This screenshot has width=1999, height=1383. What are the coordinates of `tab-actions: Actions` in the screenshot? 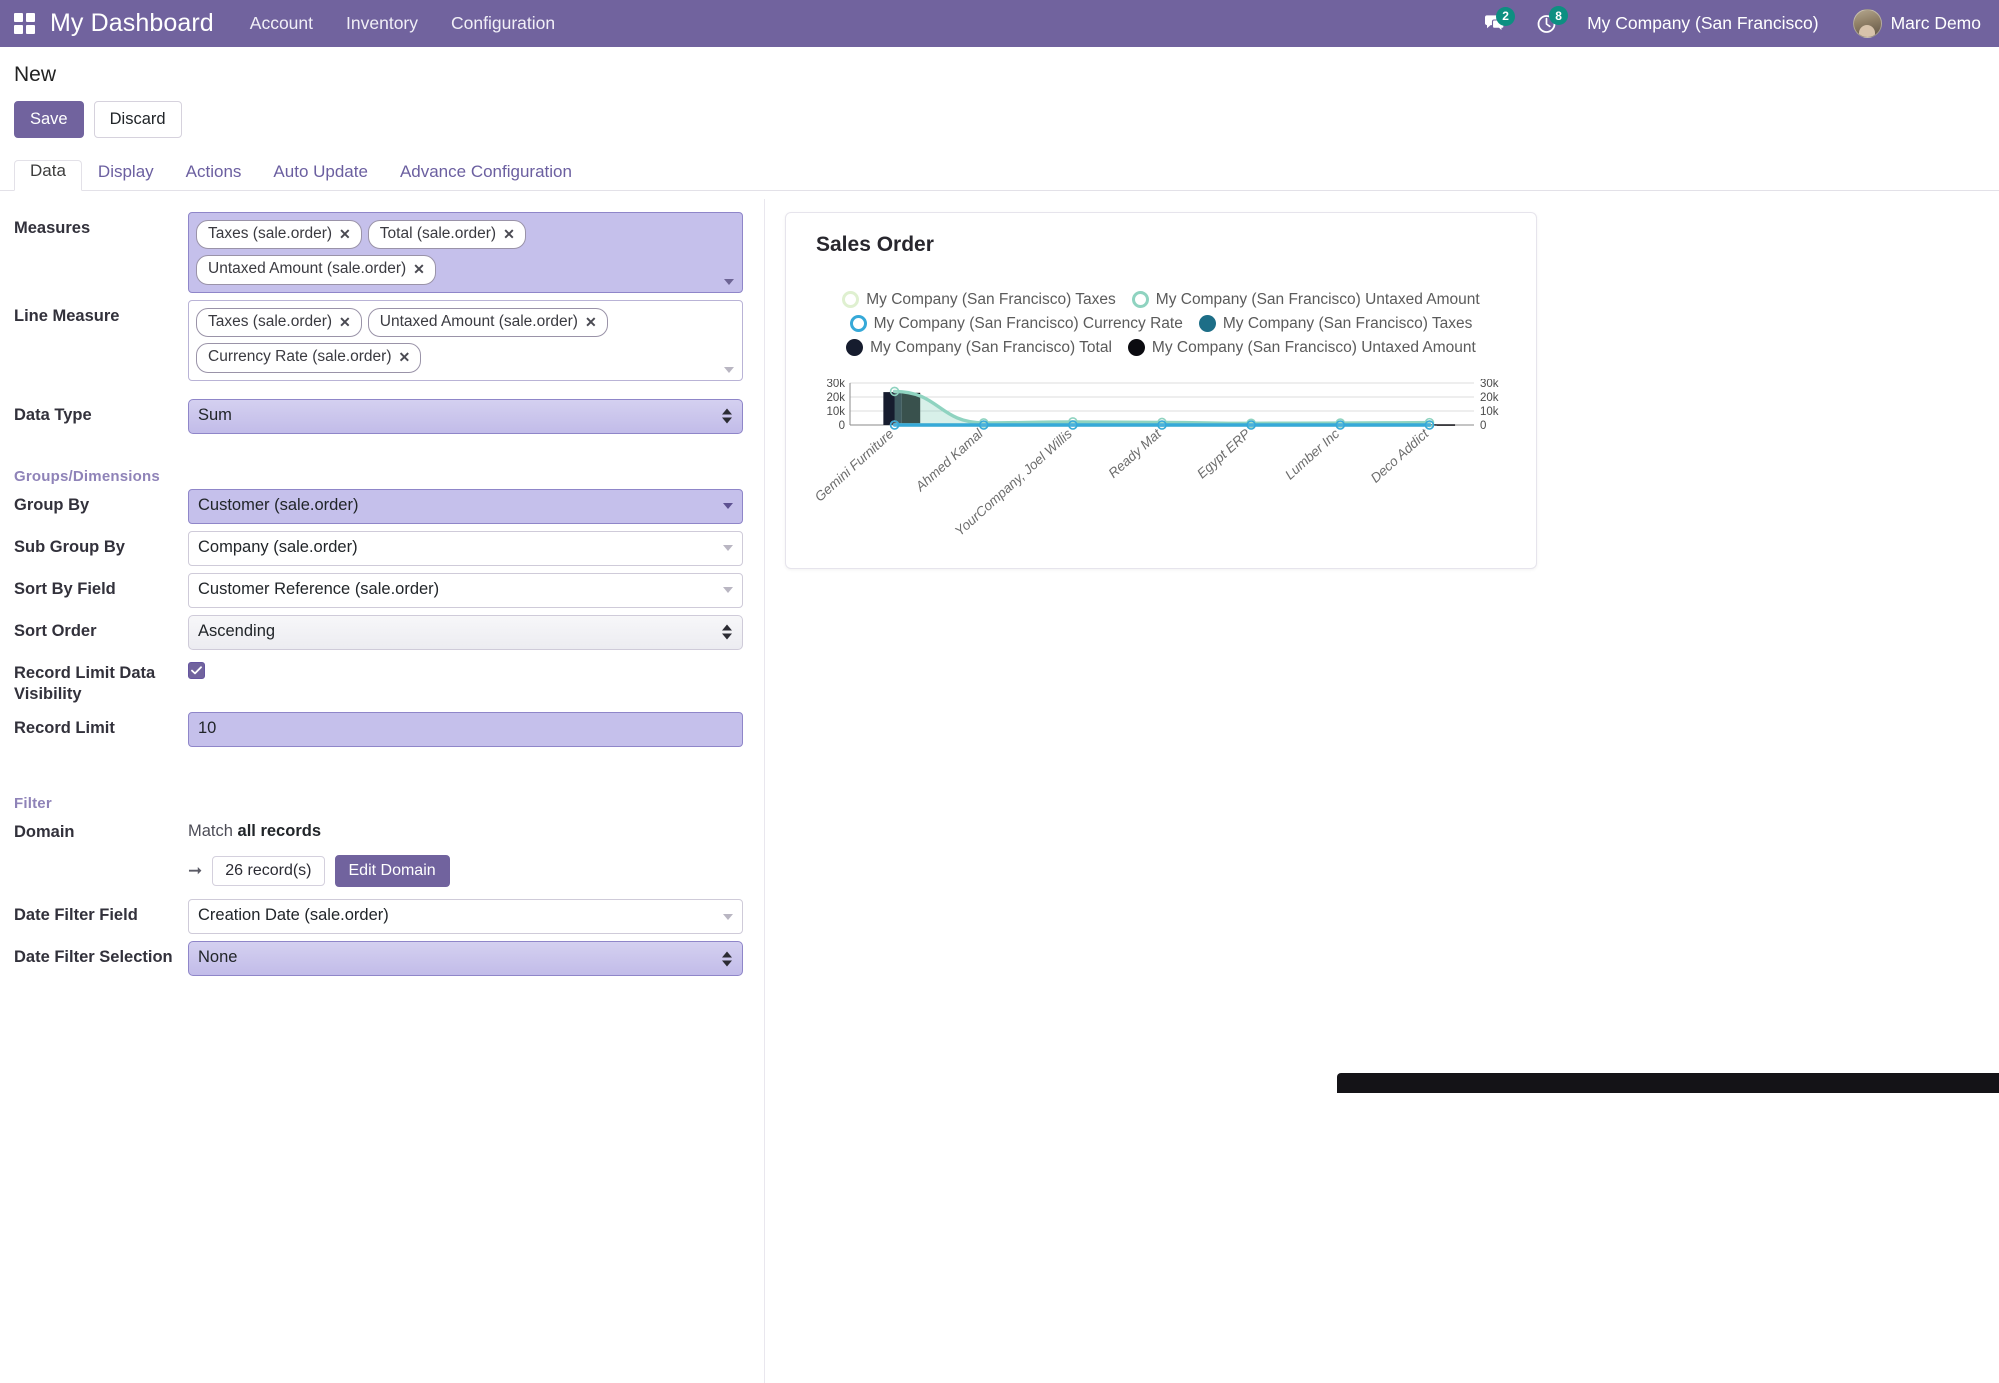 It's located at (214, 176).